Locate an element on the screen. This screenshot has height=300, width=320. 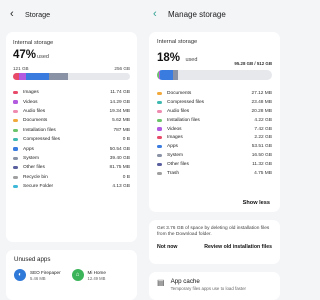
app-cache-title: App cache is located at coordinates (185, 281).